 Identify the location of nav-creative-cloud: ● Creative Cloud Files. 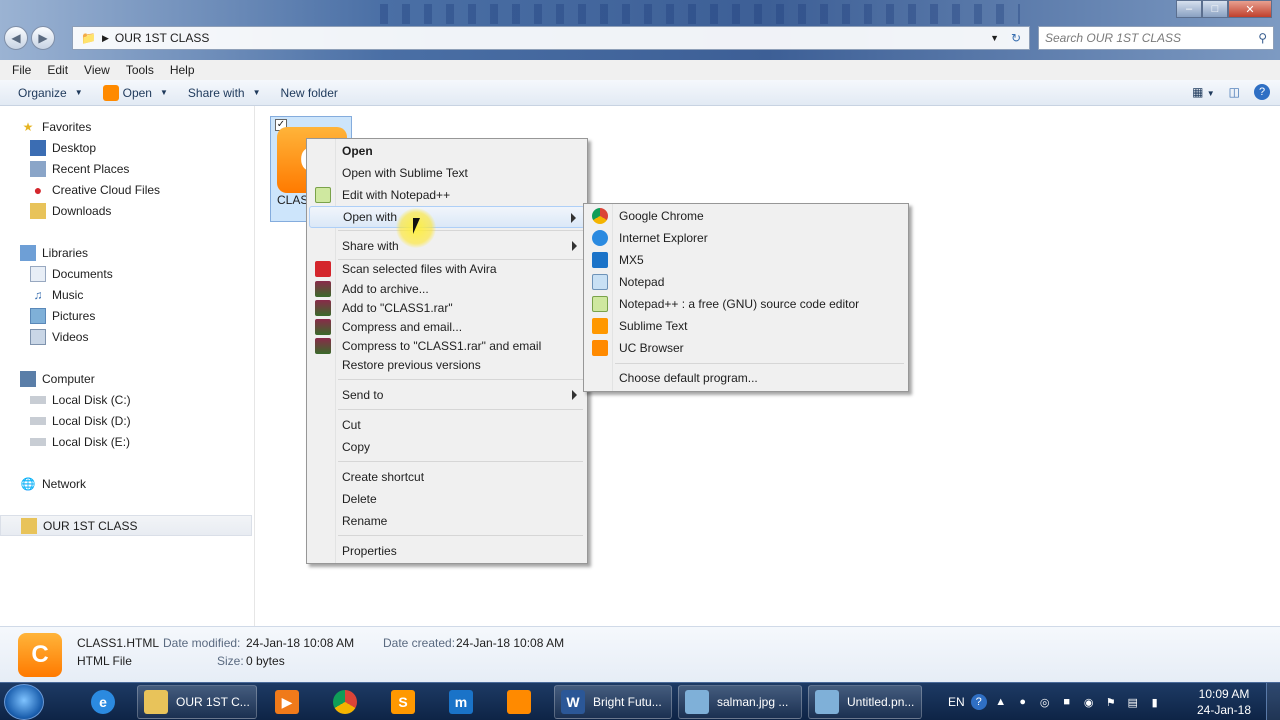
(127, 189).